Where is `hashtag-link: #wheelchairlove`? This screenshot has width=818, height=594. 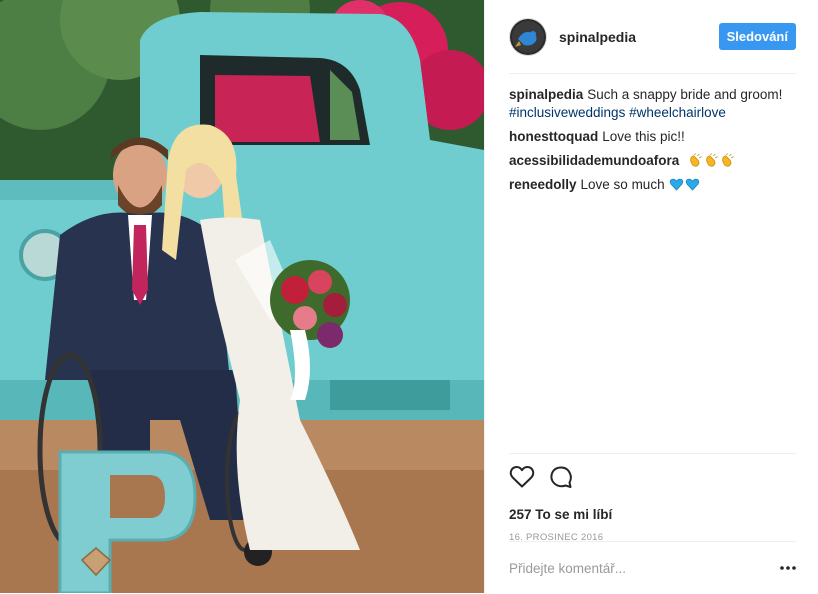 hashtag-link: #wheelchairlove is located at coordinates (677, 112).